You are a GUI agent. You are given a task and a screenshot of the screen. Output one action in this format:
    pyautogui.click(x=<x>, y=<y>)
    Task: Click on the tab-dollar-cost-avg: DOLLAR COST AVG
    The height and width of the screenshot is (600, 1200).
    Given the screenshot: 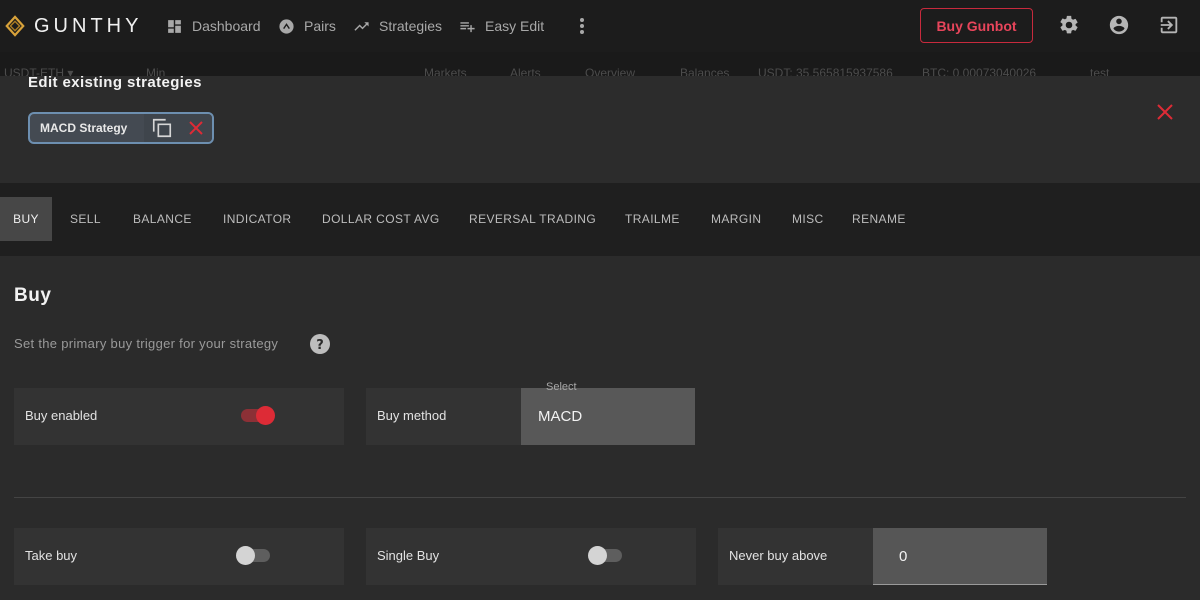 What is the action you would take?
    pyautogui.click(x=381, y=219)
    